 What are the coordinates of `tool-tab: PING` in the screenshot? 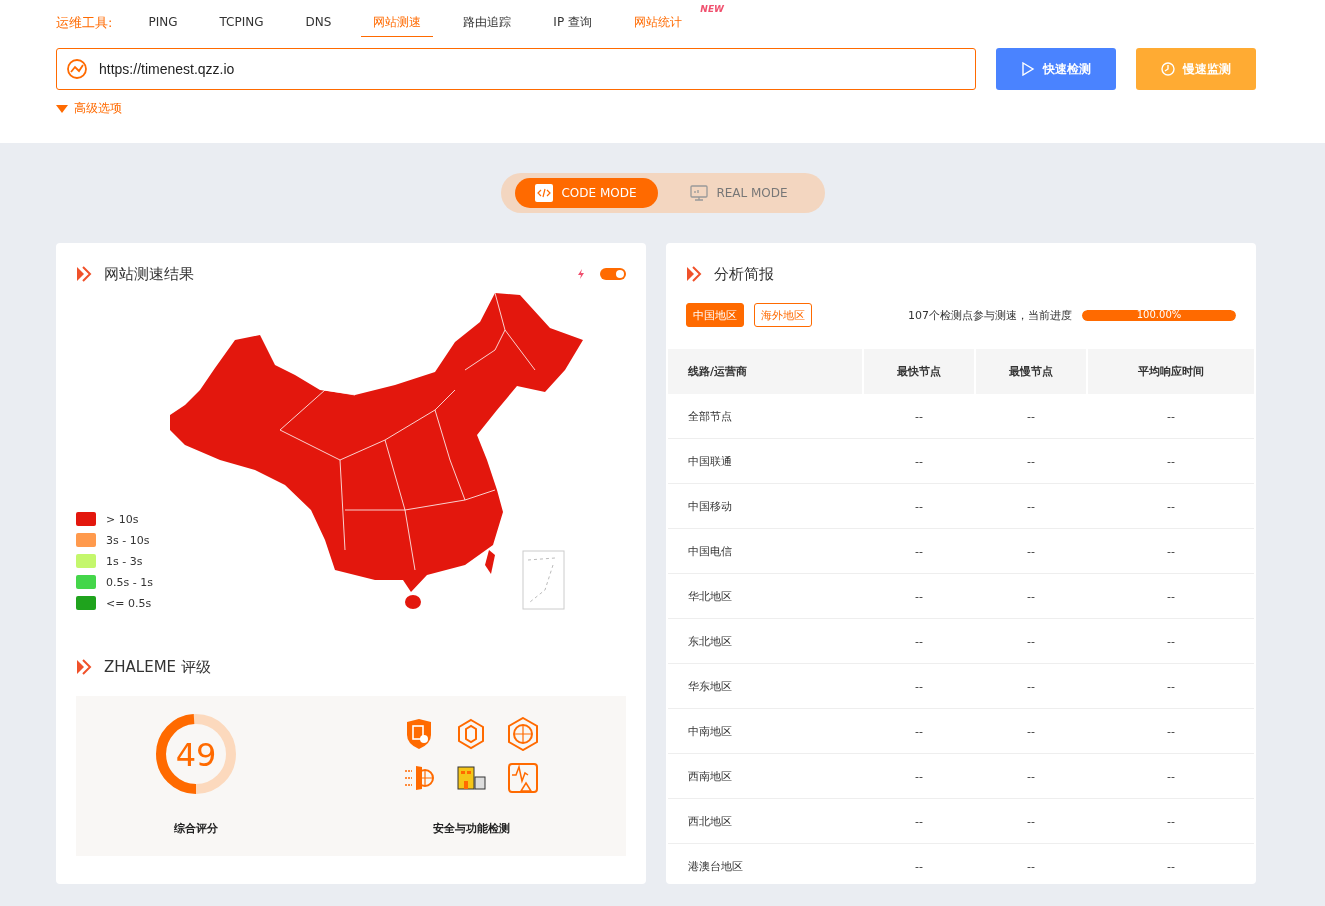 It's located at (163, 23).